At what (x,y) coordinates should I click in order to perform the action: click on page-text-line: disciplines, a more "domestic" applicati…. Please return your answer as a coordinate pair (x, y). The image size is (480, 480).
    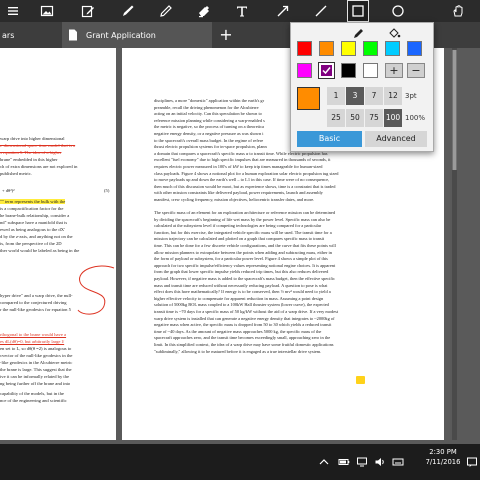
    Looking at the image, I should click on (209, 100).